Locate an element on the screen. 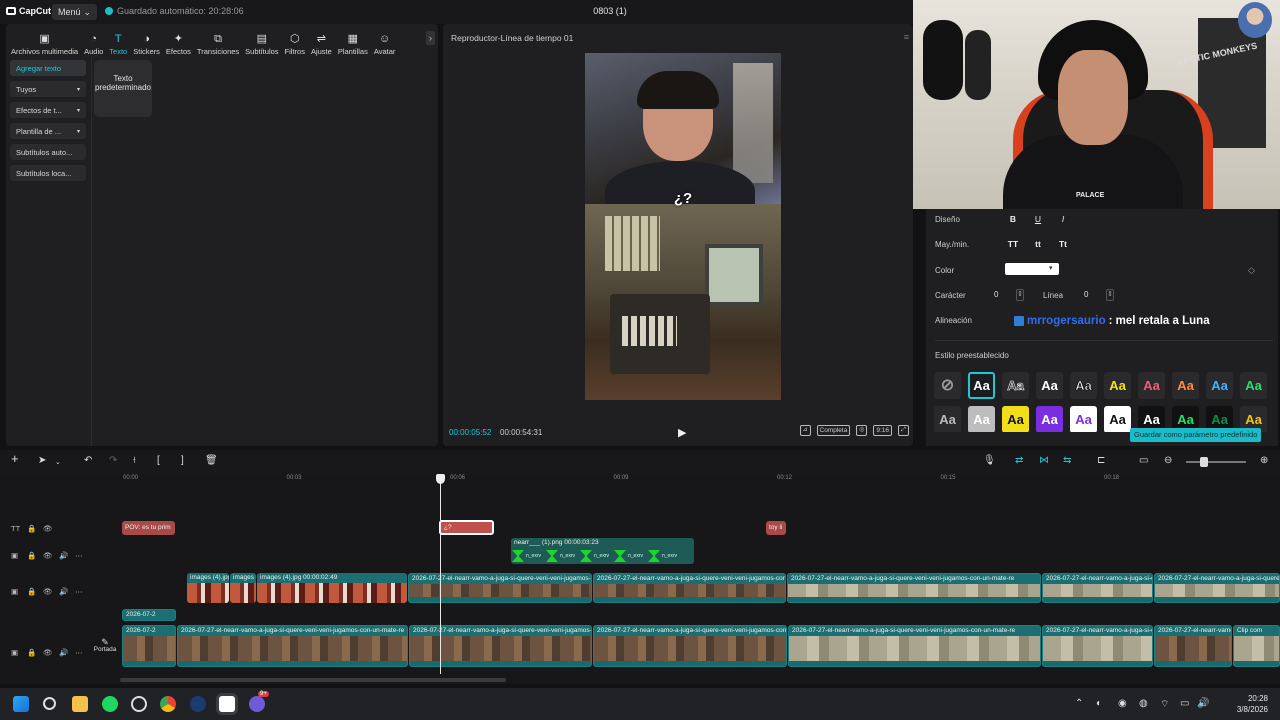  time-ruler: 00:00 00:03 00:06 00:09 00:12 00:15 00:18 is located at coordinates (700, 480).